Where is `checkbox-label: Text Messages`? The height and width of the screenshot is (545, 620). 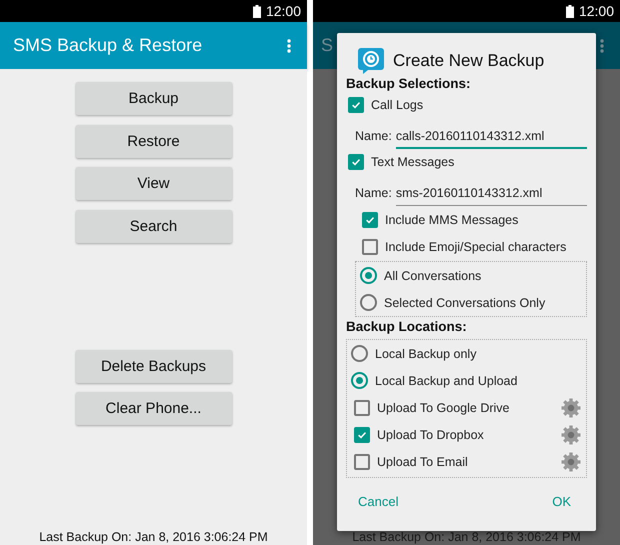 checkbox-label: Text Messages is located at coordinates (412, 162).